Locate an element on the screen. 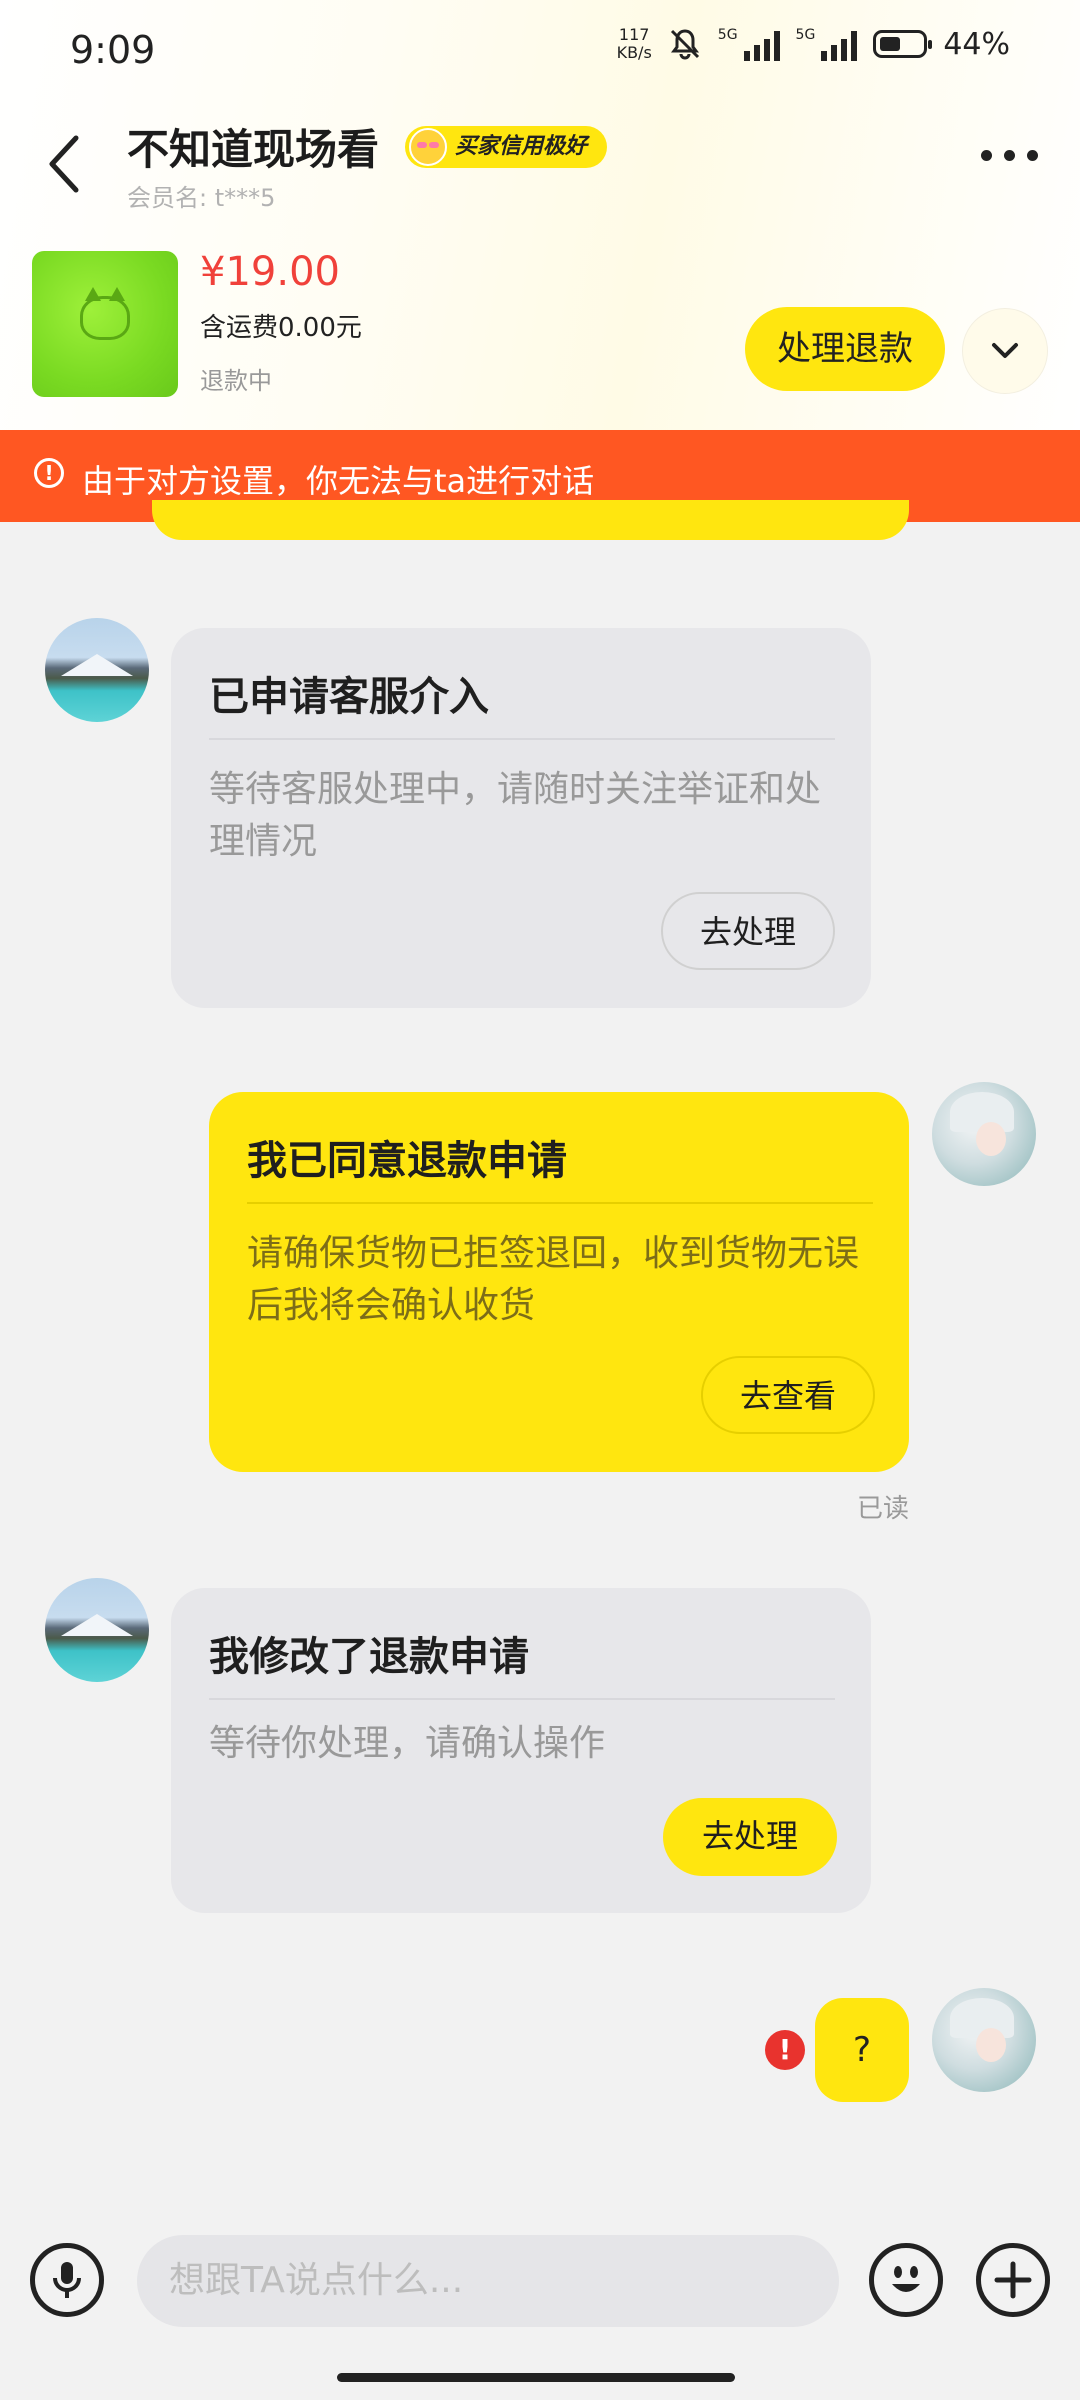 The height and width of the screenshot is (2400, 1080). order-summary: ¥19.00 含运费0.00元 退款中 处理退款 is located at coordinates (540, 325).